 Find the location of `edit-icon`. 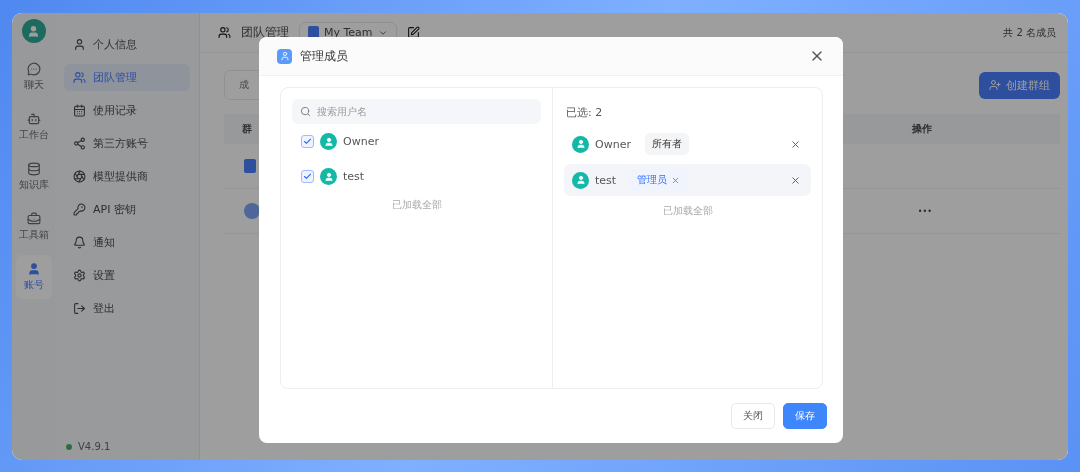

edit-icon is located at coordinates (413, 32).